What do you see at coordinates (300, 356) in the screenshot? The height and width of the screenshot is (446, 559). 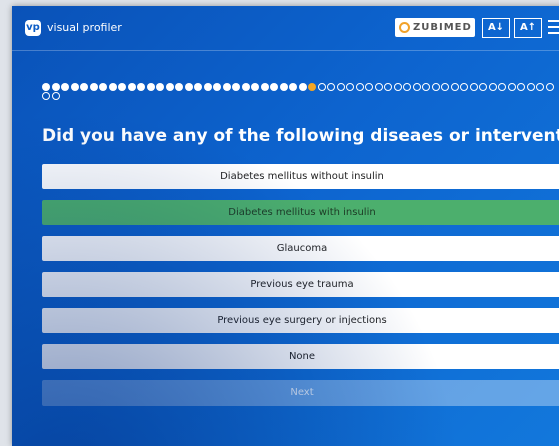 I see `option-none: None` at bounding box center [300, 356].